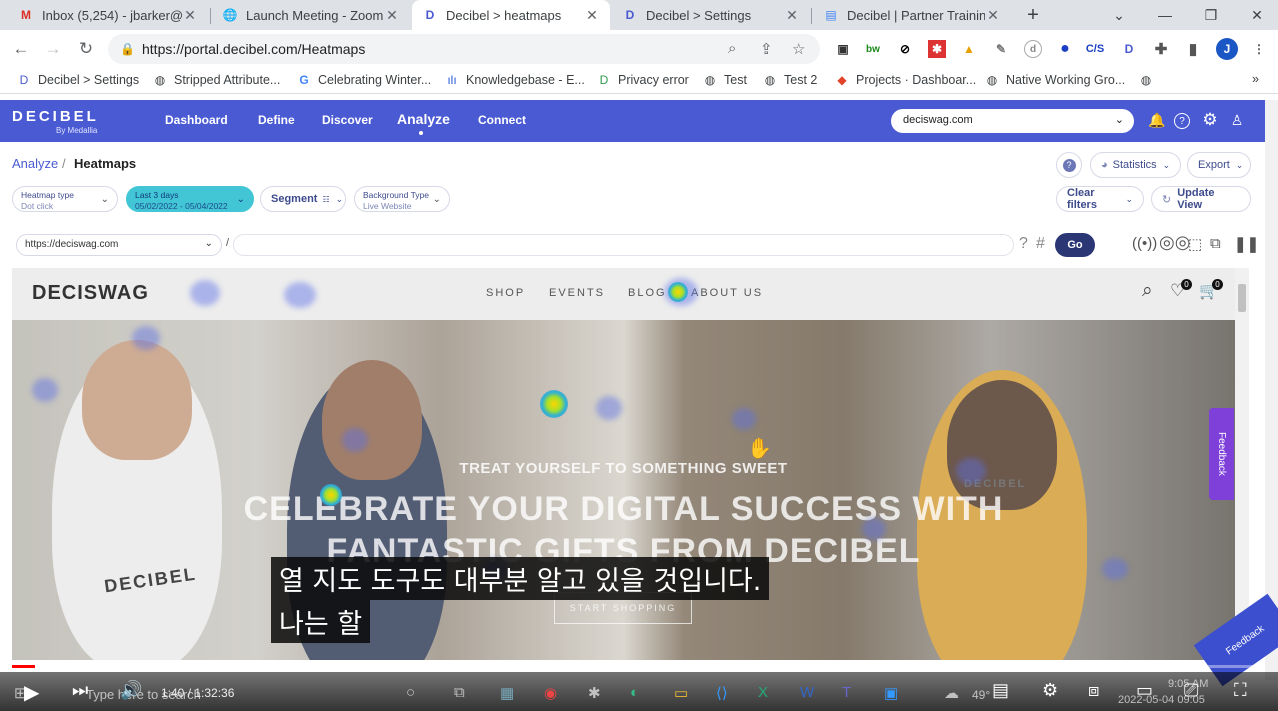  What do you see at coordinates (423, 119) in the screenshot?
I see `nav-analyze: Analyze` at bounding box center [423, 119].